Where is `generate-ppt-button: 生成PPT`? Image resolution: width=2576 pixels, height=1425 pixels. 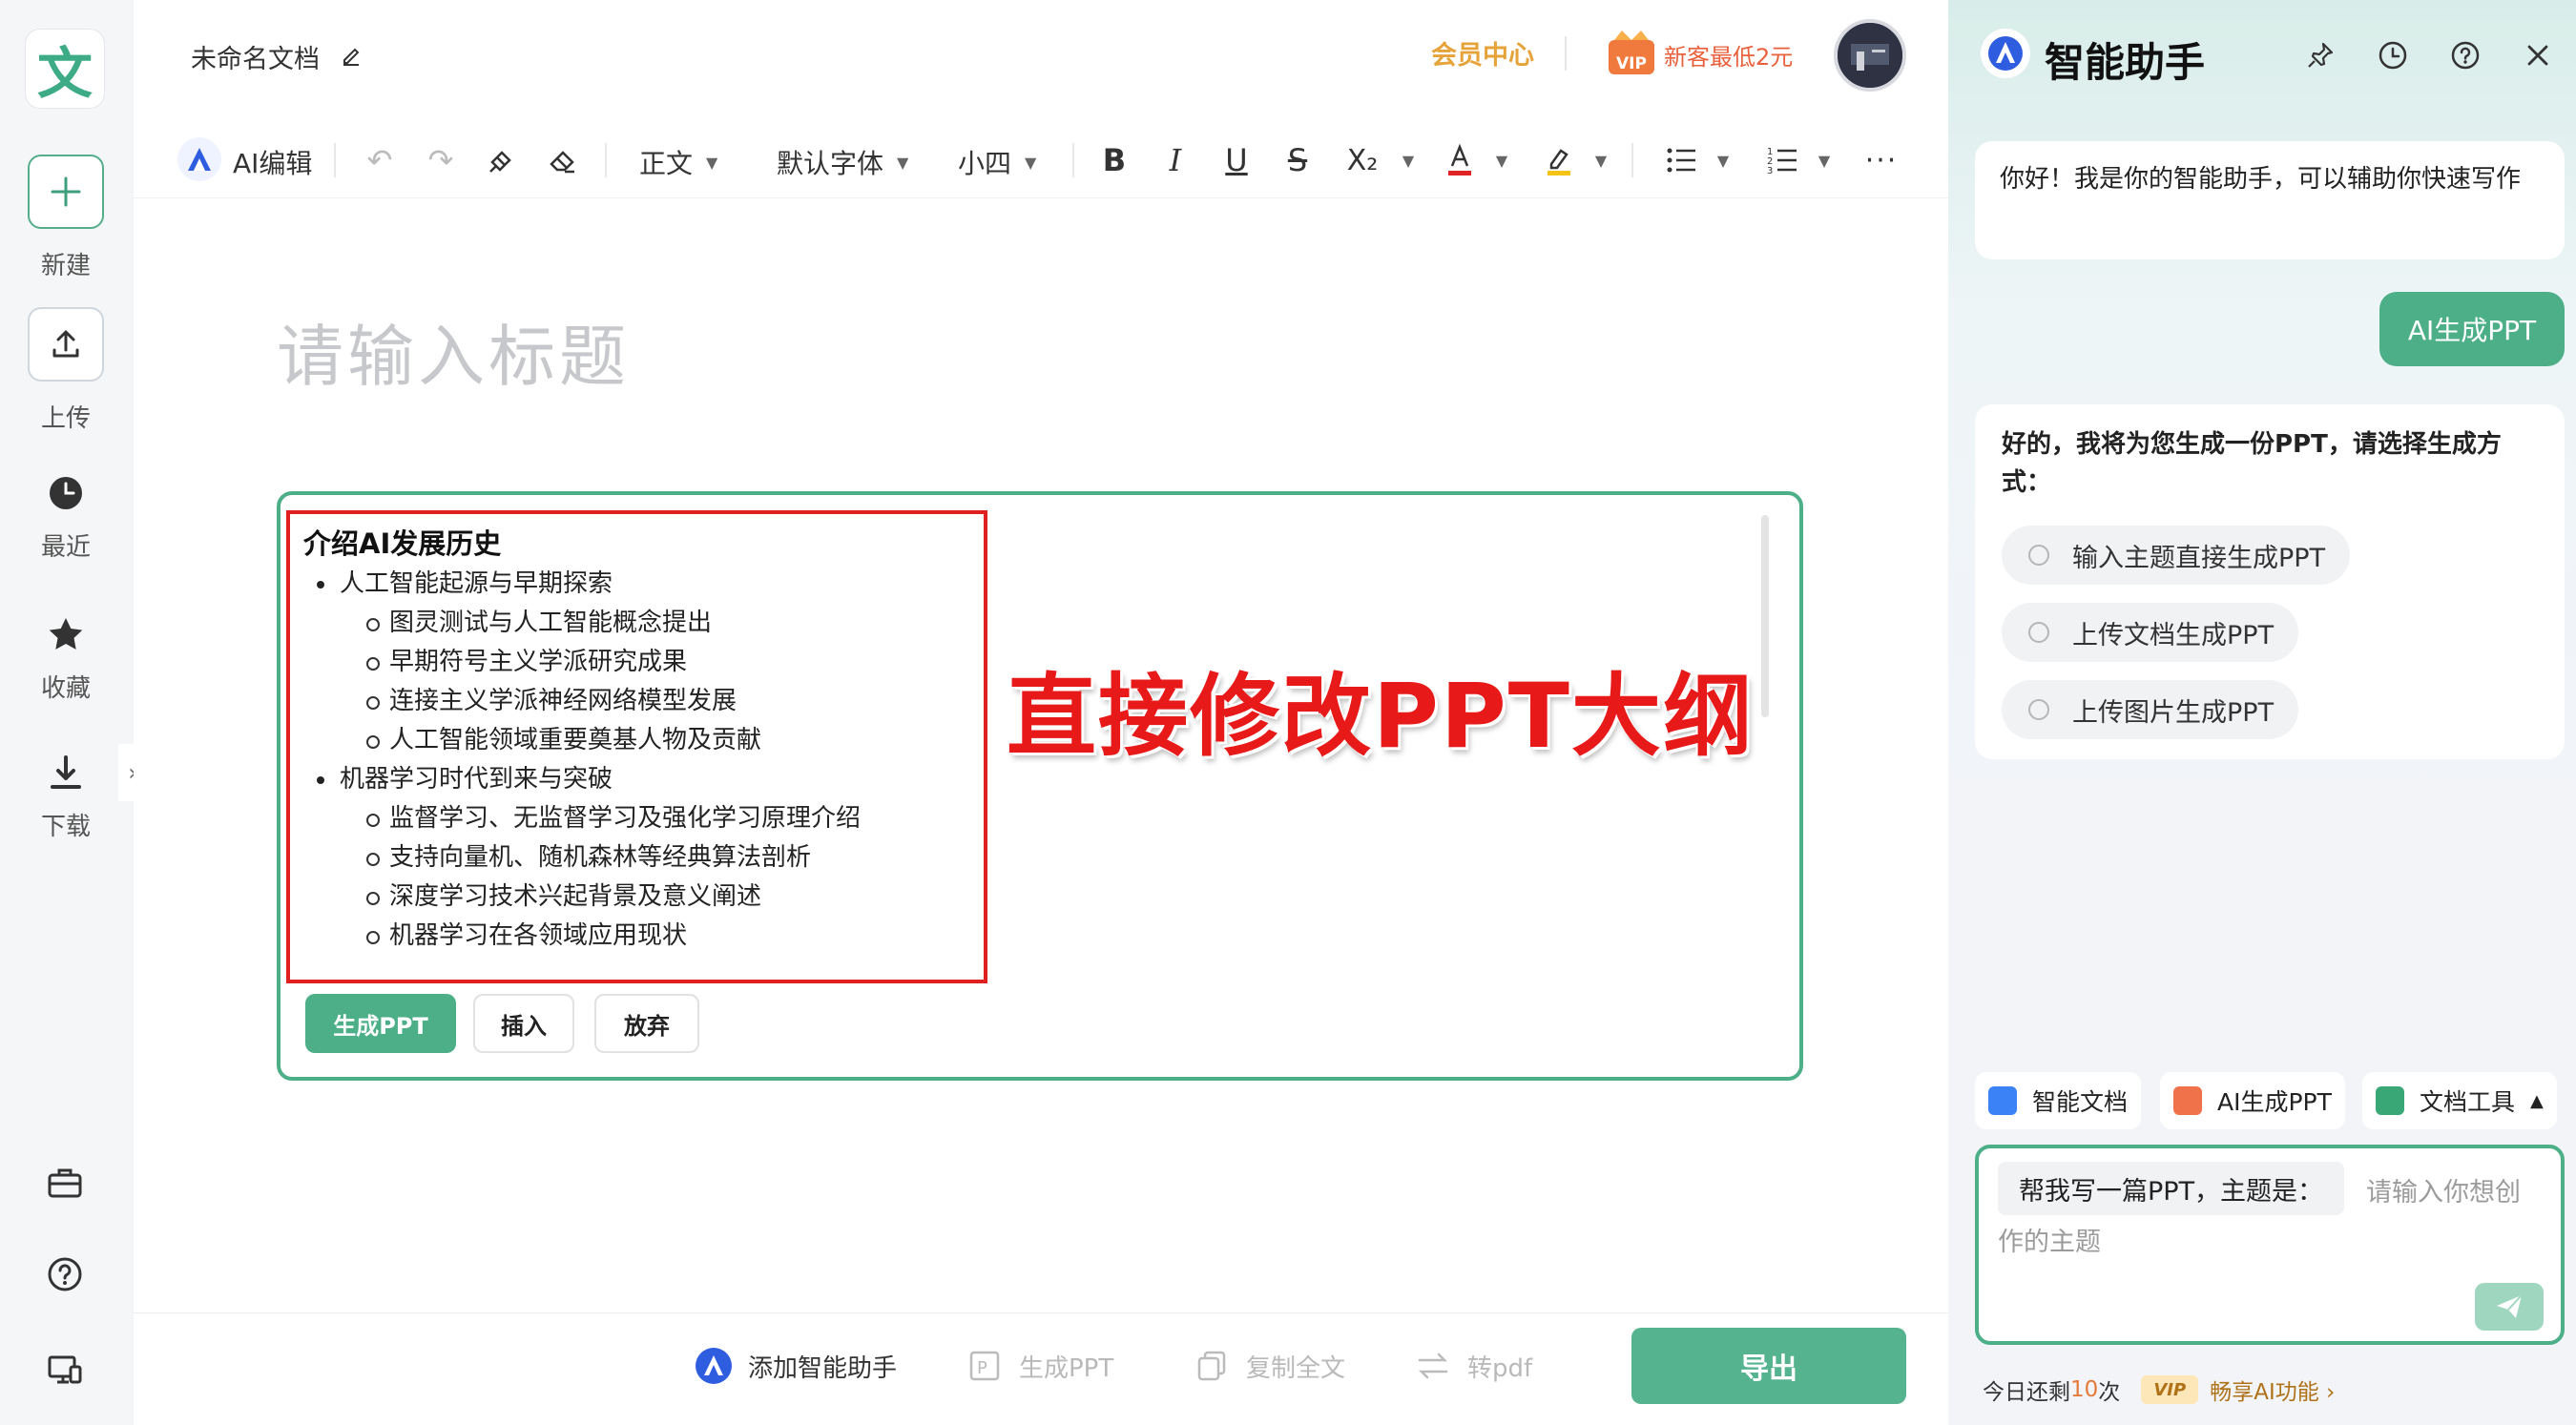 generate-ppt-button: 生成PPT is located at coordinates (380, 1023).